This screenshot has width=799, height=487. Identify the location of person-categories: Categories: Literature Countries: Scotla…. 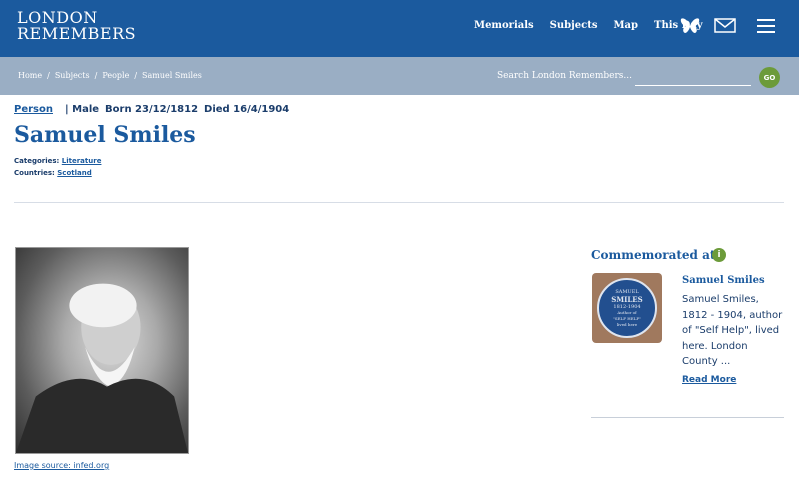
(57, 167).